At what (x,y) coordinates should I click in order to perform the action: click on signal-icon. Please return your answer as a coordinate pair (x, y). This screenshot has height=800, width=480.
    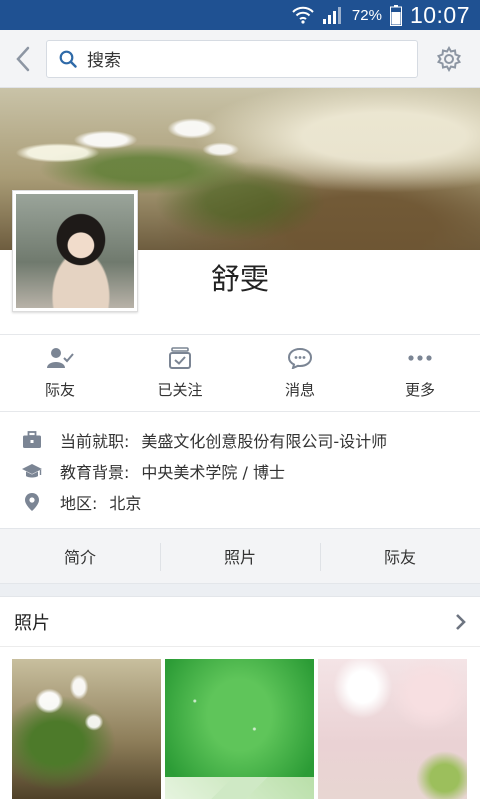
    Looking at the image, I should click on (333, 15).